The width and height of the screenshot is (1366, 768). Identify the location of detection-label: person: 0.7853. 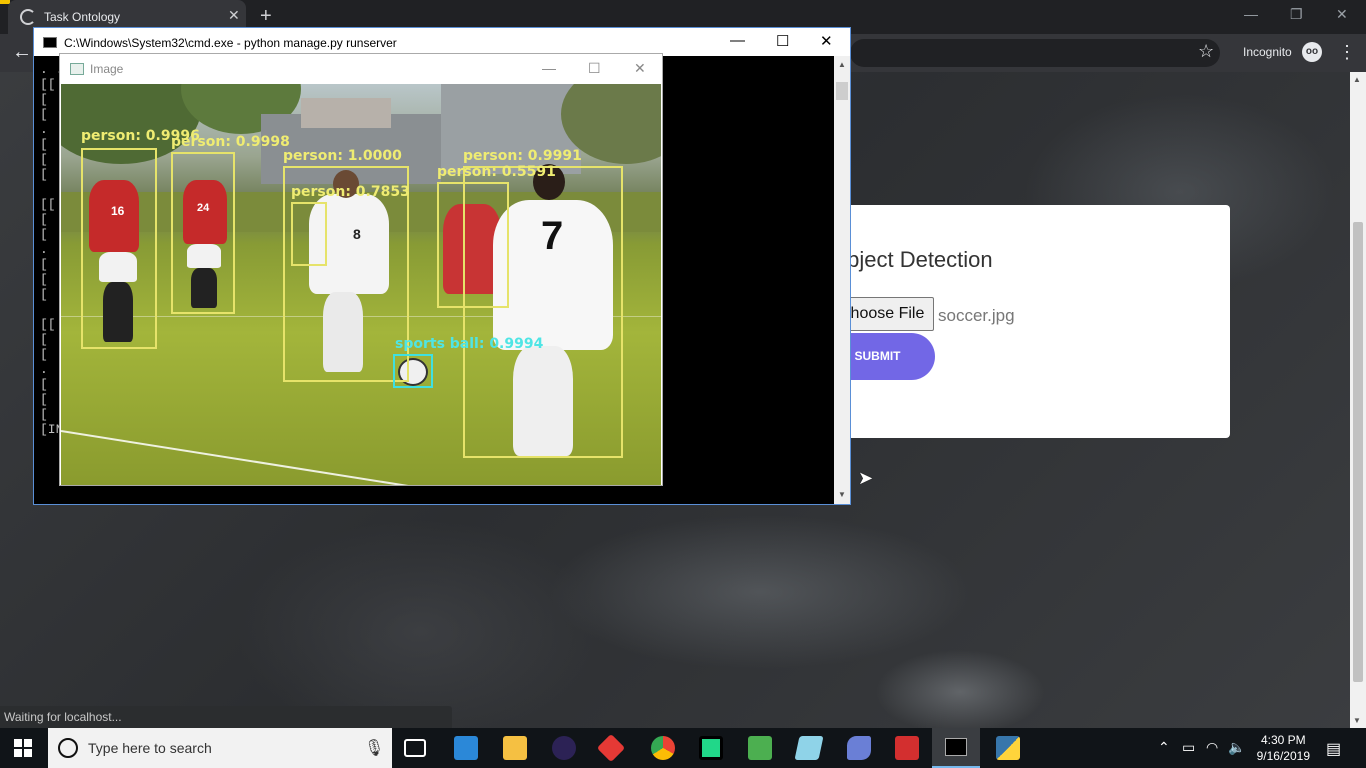
(350, 192).